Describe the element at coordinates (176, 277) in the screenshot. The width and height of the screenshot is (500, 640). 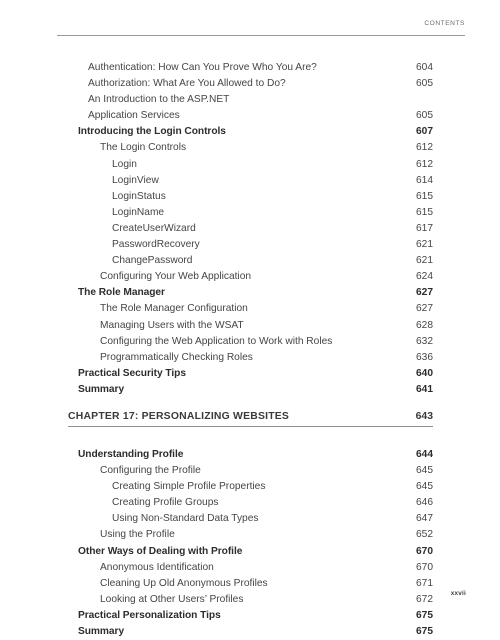
I see `toc-entry-title: Configuring Your Web Application` at that location.